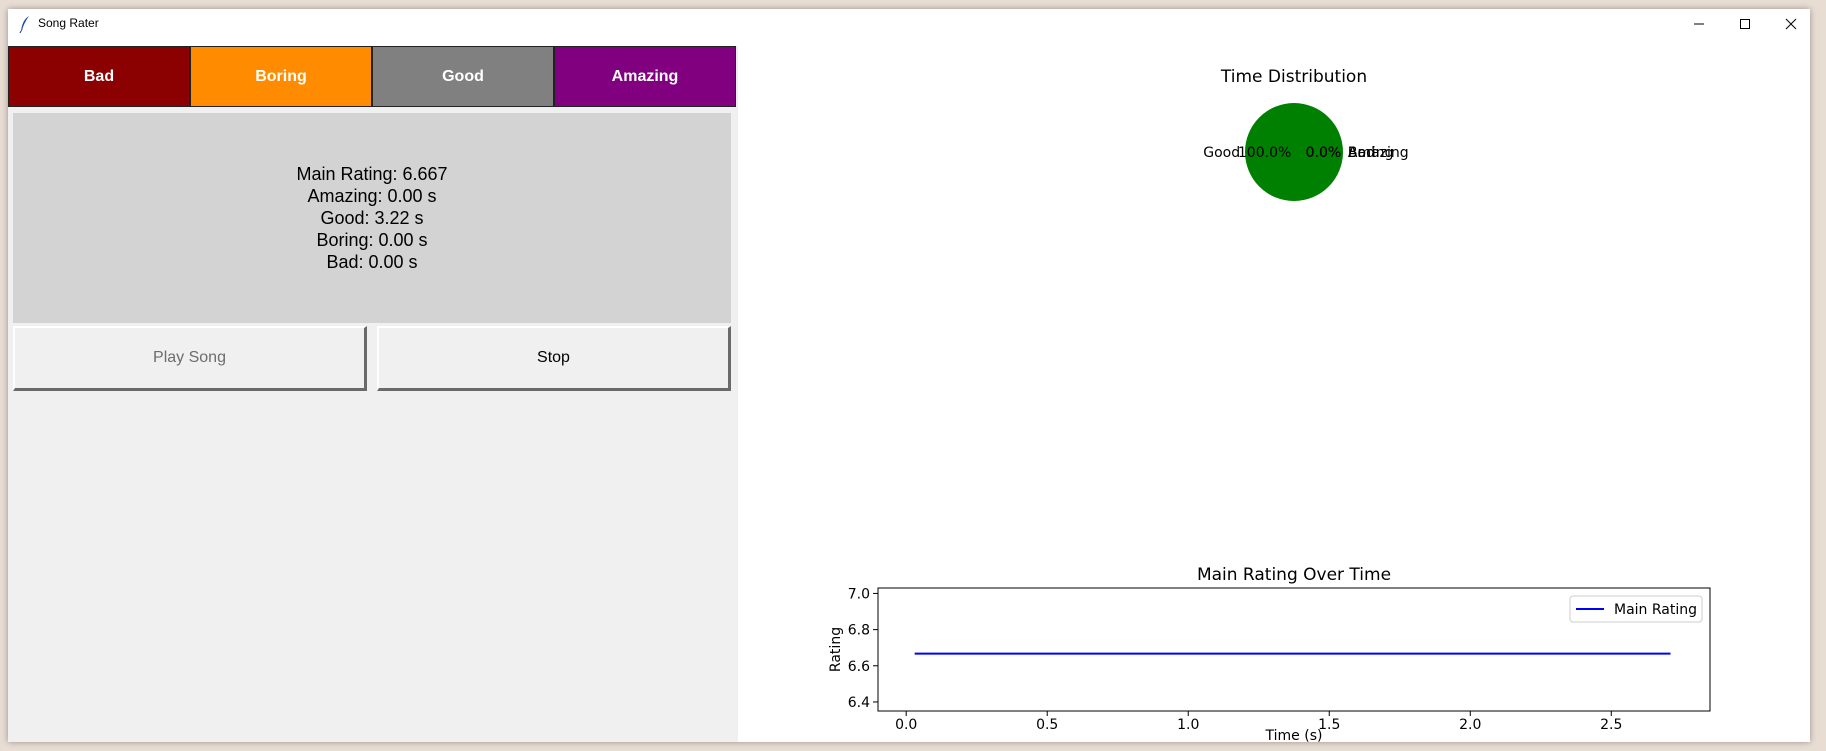 This screenshot has width=1826, height=751. What do you see at coordinates (1264, 153) in the screenshot?
I see `pie-pct-good: 100.0%` at bounding box center [1264, 153].